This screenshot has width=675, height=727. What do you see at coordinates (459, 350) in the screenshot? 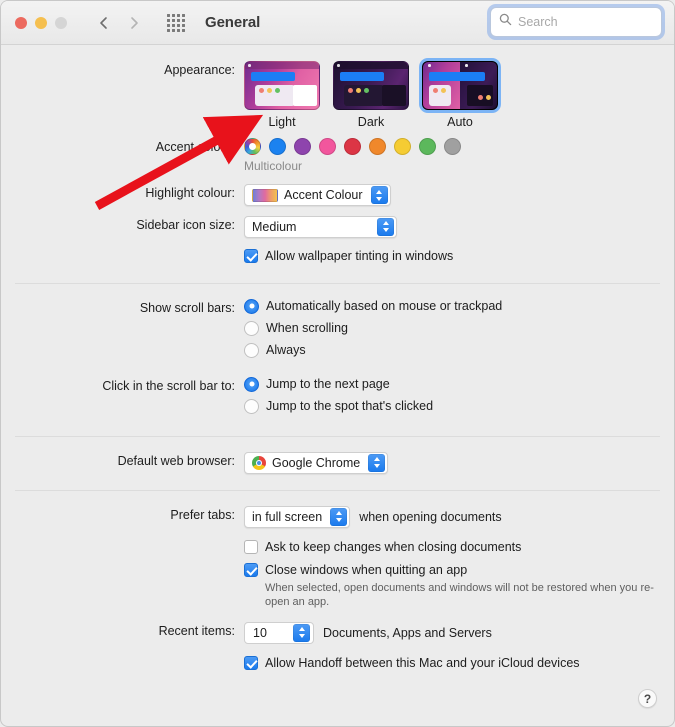
I see `scroll-bars-option-always: Always` at bounding box center [459, 350].